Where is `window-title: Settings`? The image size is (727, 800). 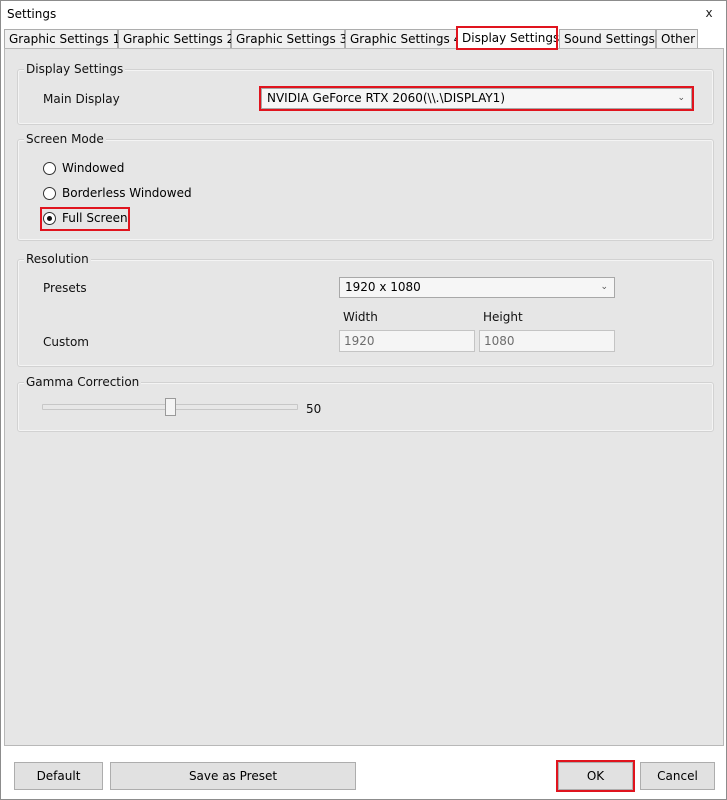
window-title: Settings is located at coordinates (32, 14).